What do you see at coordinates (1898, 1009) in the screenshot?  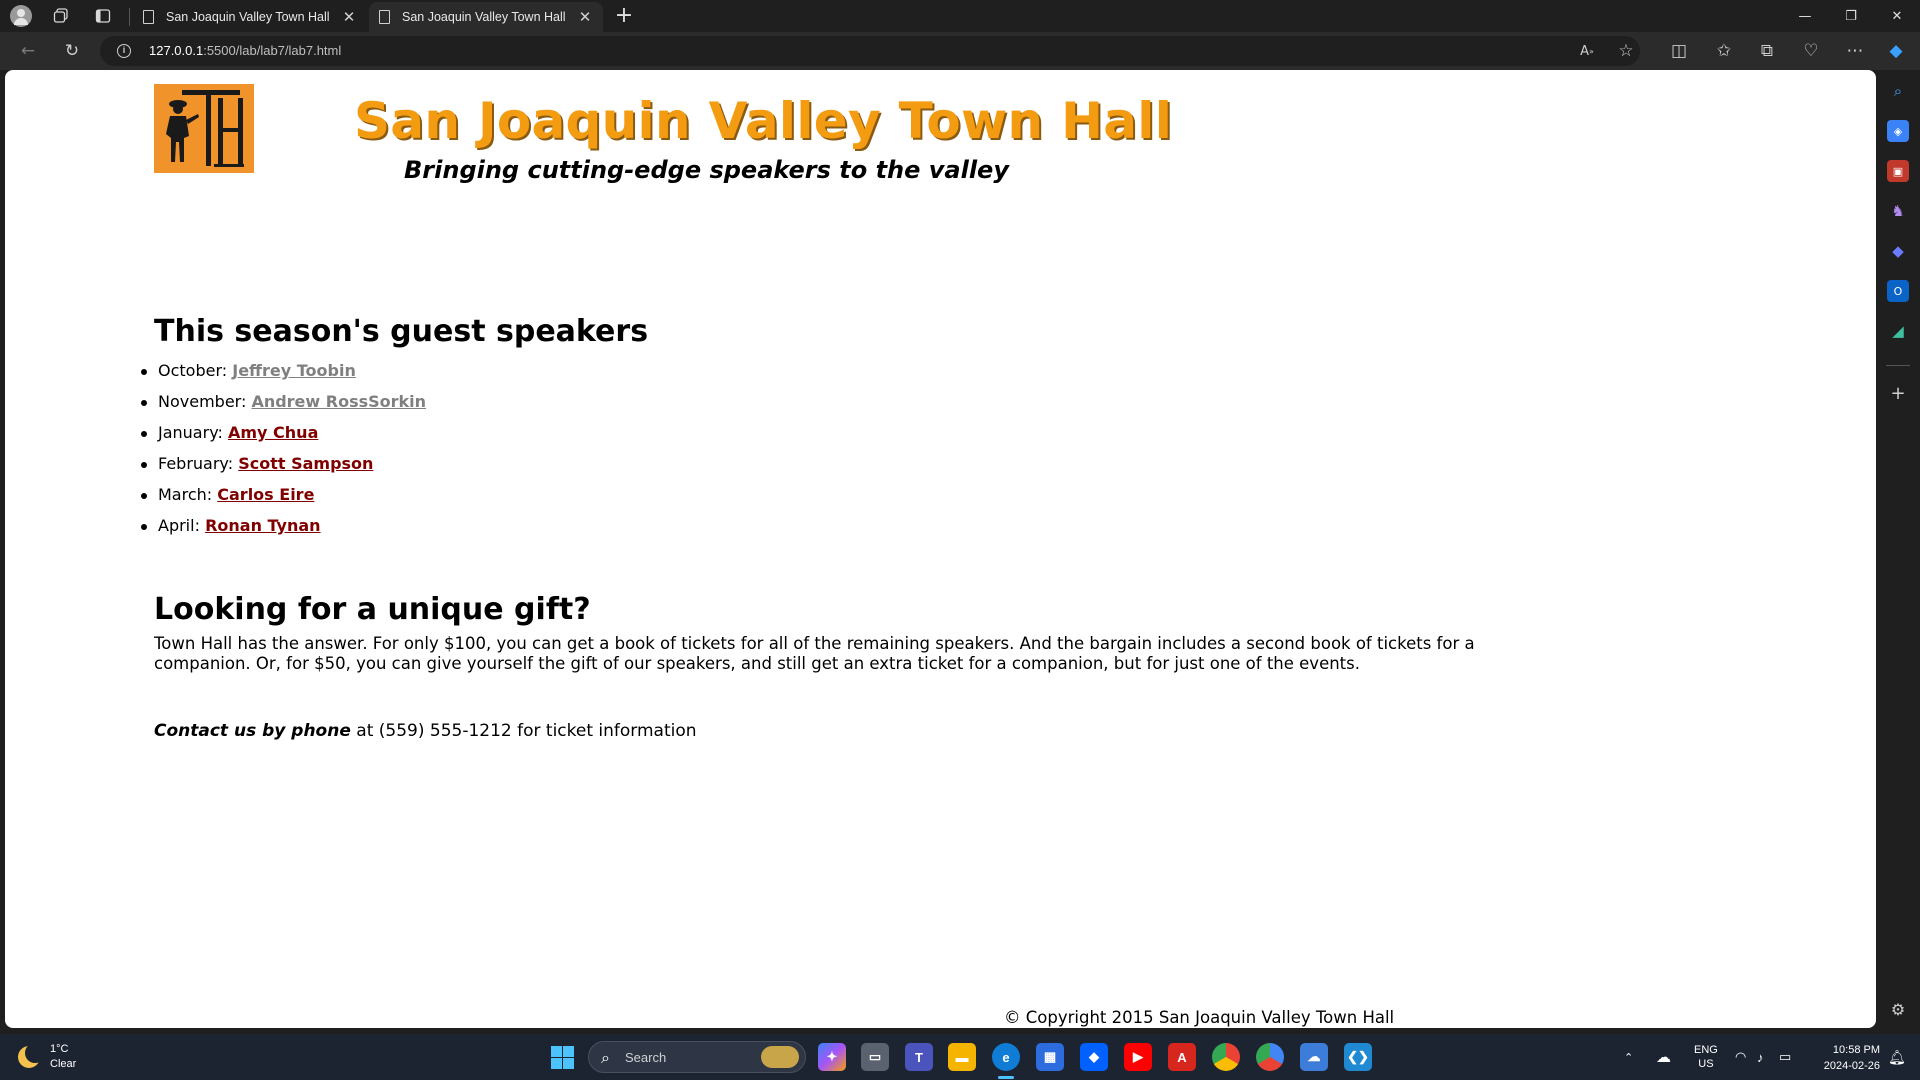 I see `settings-gear-icon: ⚙` at bounding box center [1898, 1009].